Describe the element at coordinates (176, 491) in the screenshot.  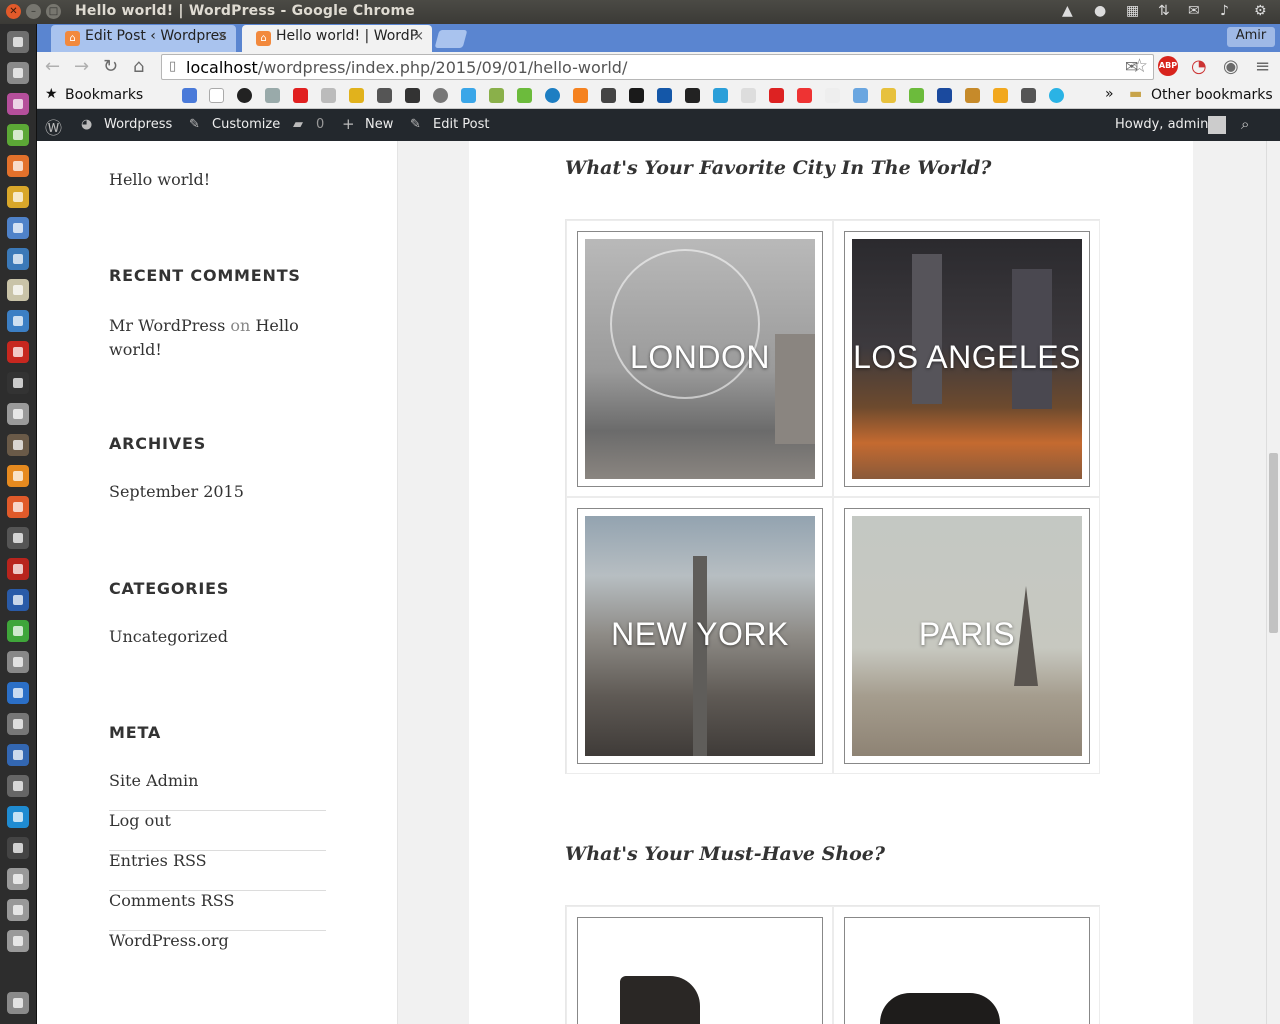
I see `archive-link: September 2015` at that location.